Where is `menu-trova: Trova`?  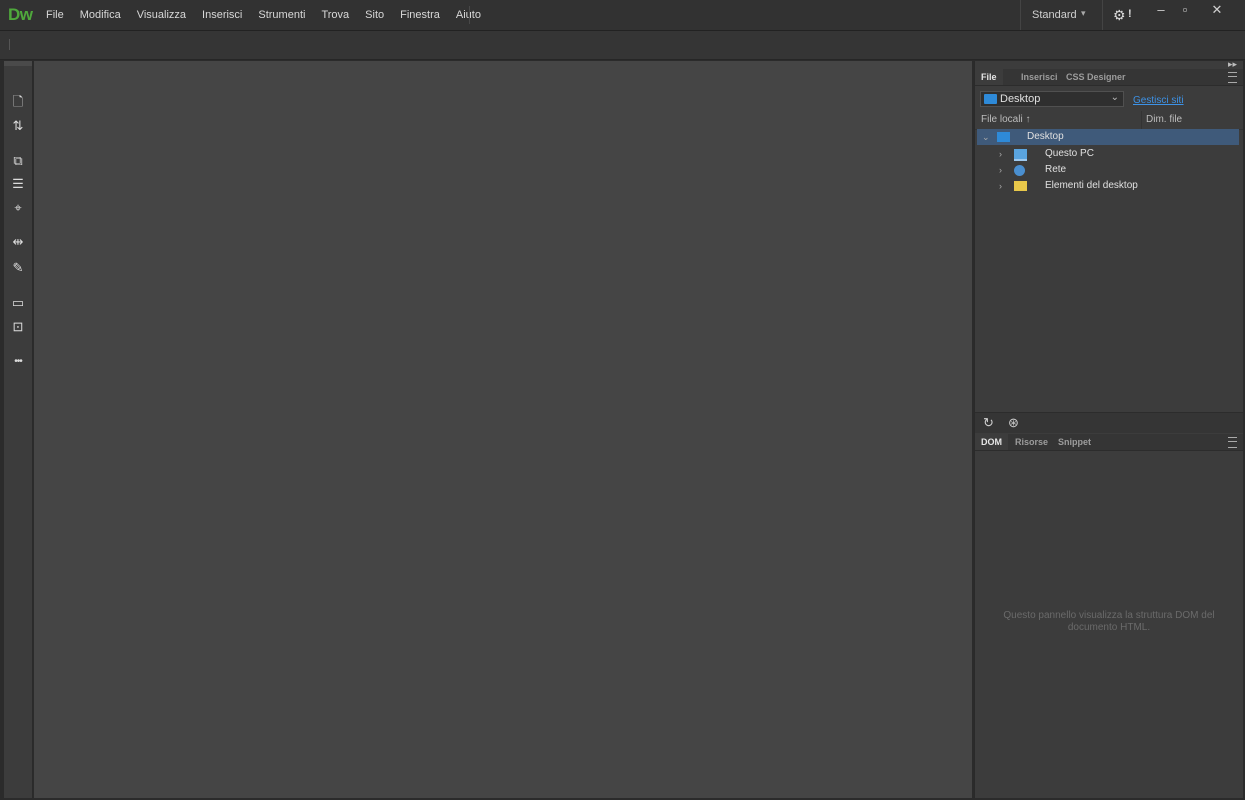 menu-trova: Trova is located at coordinates (335, 15).